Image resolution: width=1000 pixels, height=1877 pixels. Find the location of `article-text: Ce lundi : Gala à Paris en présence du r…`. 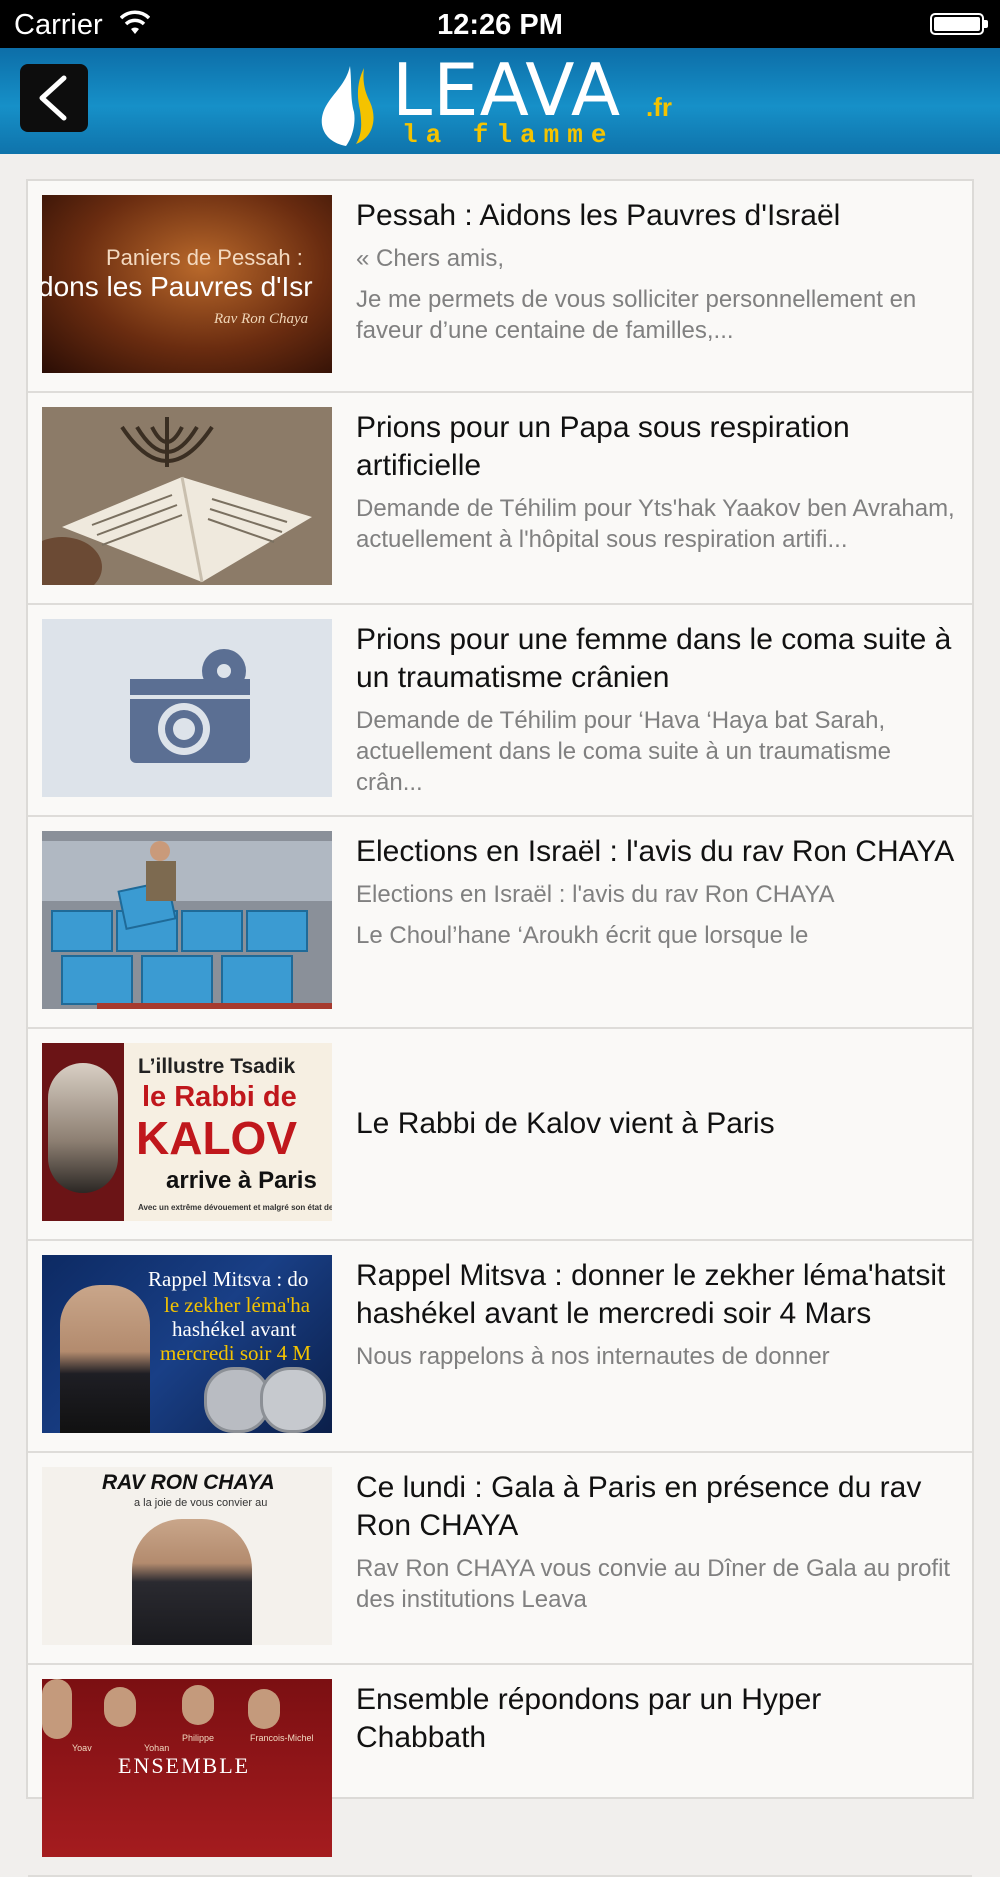

article-text: Ce lundi : Gala à Paris en présence du r… is located at coordinates (656, 1559).